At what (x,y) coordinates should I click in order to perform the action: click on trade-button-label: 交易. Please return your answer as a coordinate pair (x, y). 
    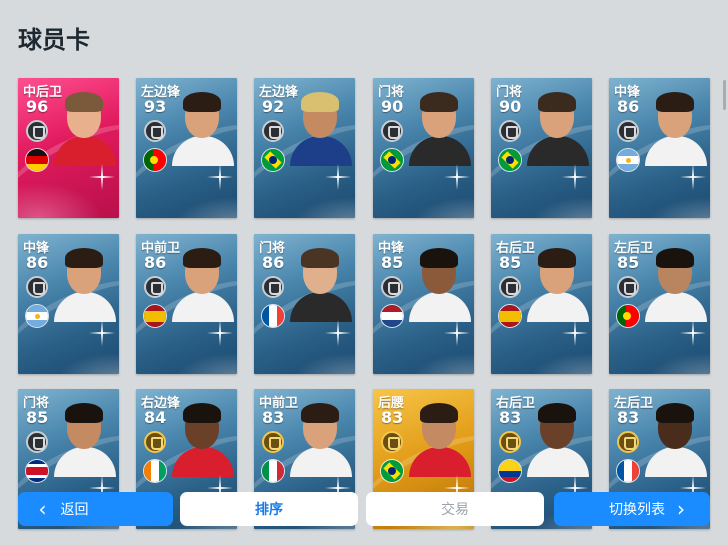
    Looking at the image, I should click on (455, 510).